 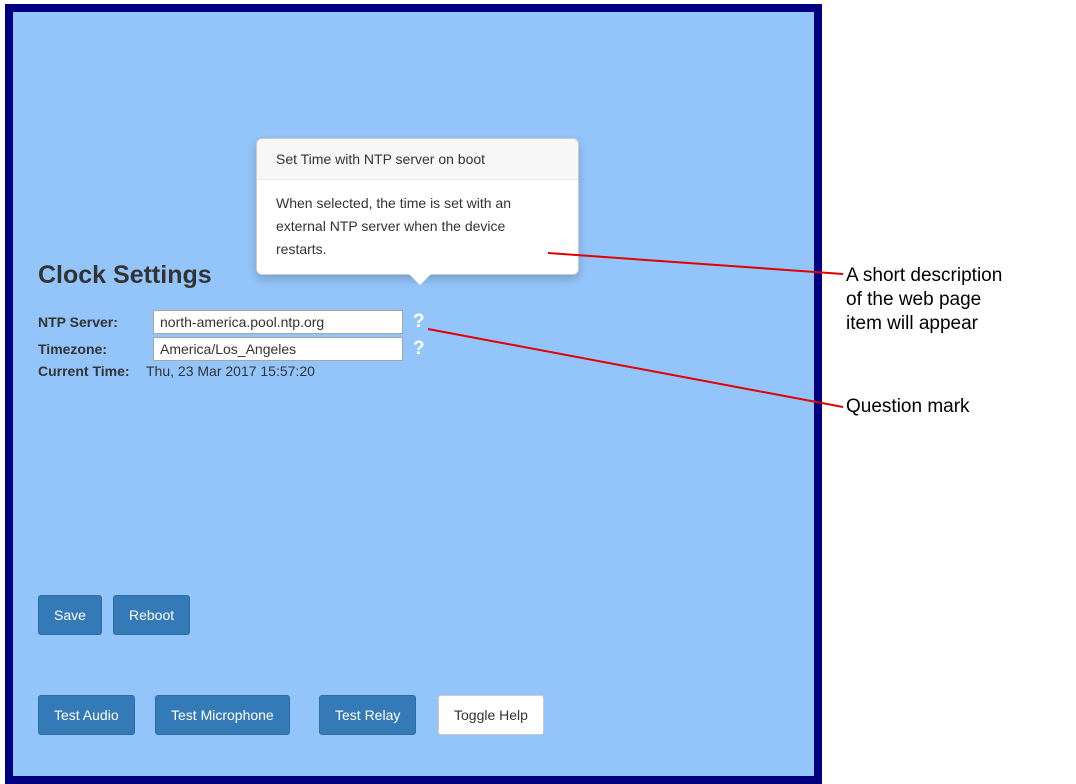 What do you see at coordinates (912, 323) in the screenshot?
I see `description-callout-line-3: item will appear` at bounding box center [912, 323].